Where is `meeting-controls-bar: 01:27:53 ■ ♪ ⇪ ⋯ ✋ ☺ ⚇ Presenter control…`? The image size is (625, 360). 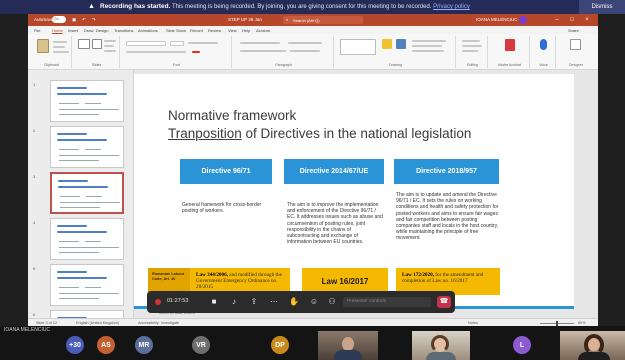
meeting-controls-bar: 01:27:53 ■ ♪ ⇪ ⋯ ✋ ☺ ⚇ Presenter control… is located at coordinates (301, 302).